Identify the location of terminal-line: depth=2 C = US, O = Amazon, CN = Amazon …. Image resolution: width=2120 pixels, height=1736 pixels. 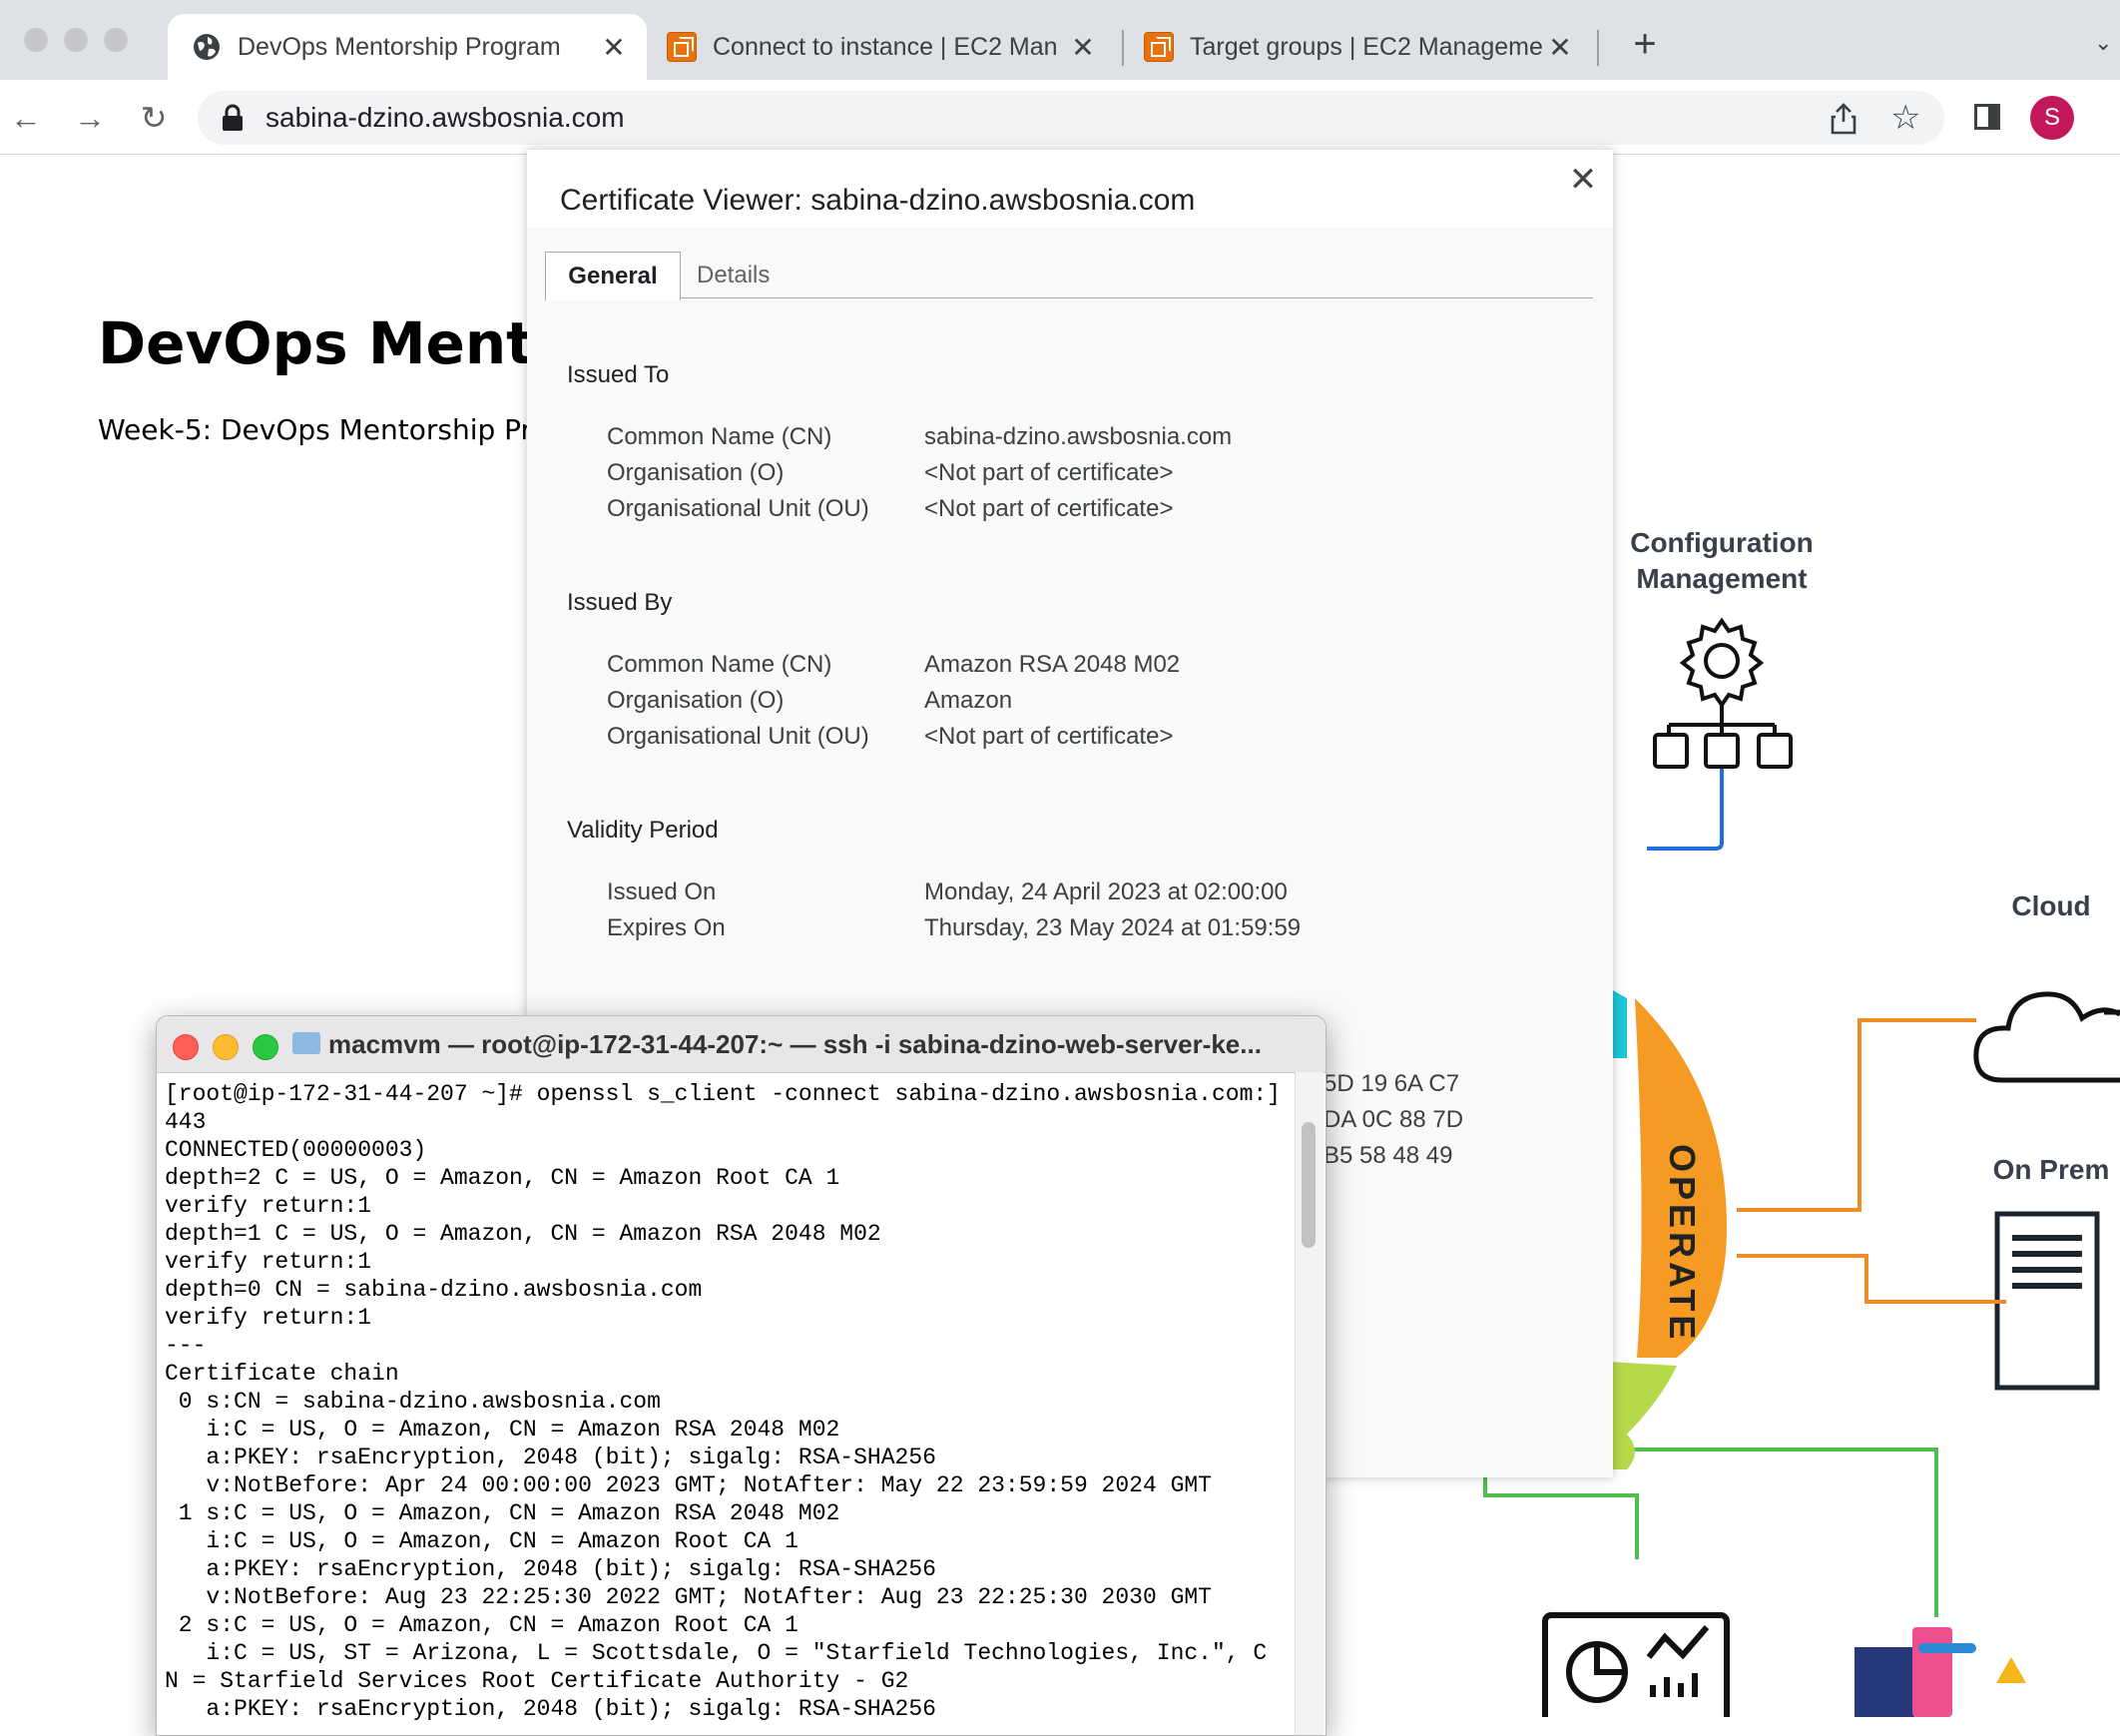
(503, 1178).